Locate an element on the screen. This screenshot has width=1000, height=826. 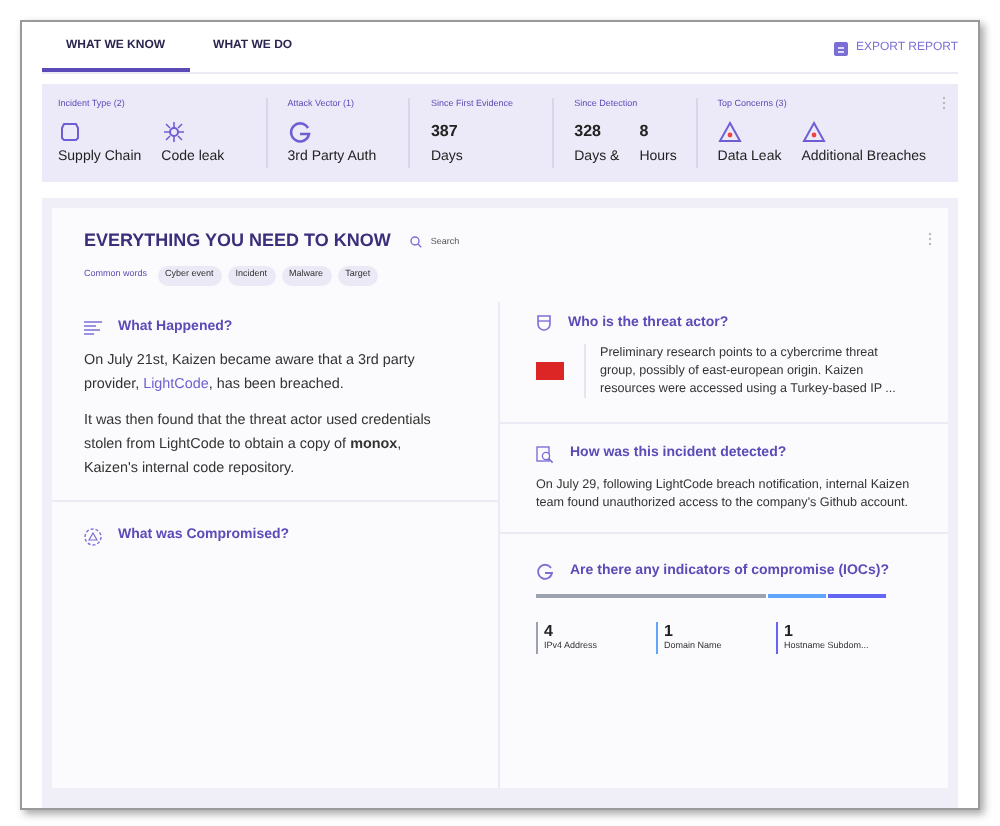
magnifier-document-icon is located at coordinates (545, 454).